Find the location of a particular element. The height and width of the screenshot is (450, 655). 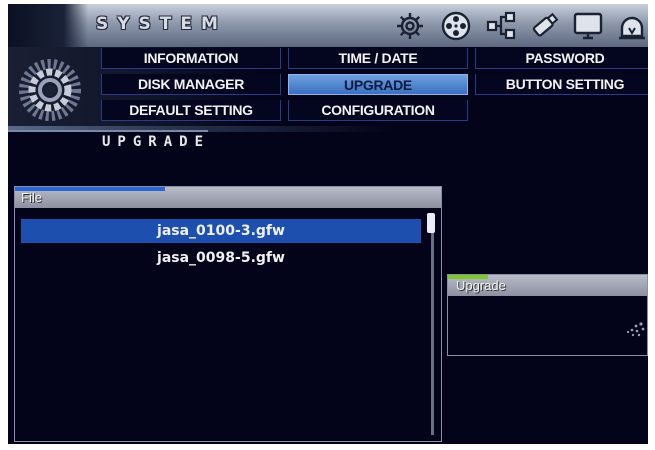

tab-time-date: TIME / DATE is located at coordinates (378, 58).